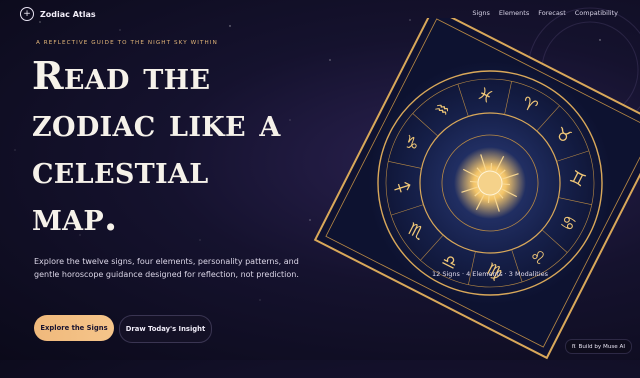 This screenshot has width=640, height=378. Describe the element at coordinates (74, 328) in the screenshot. I see `explore-signs-button: Explore the Signs` at that location.